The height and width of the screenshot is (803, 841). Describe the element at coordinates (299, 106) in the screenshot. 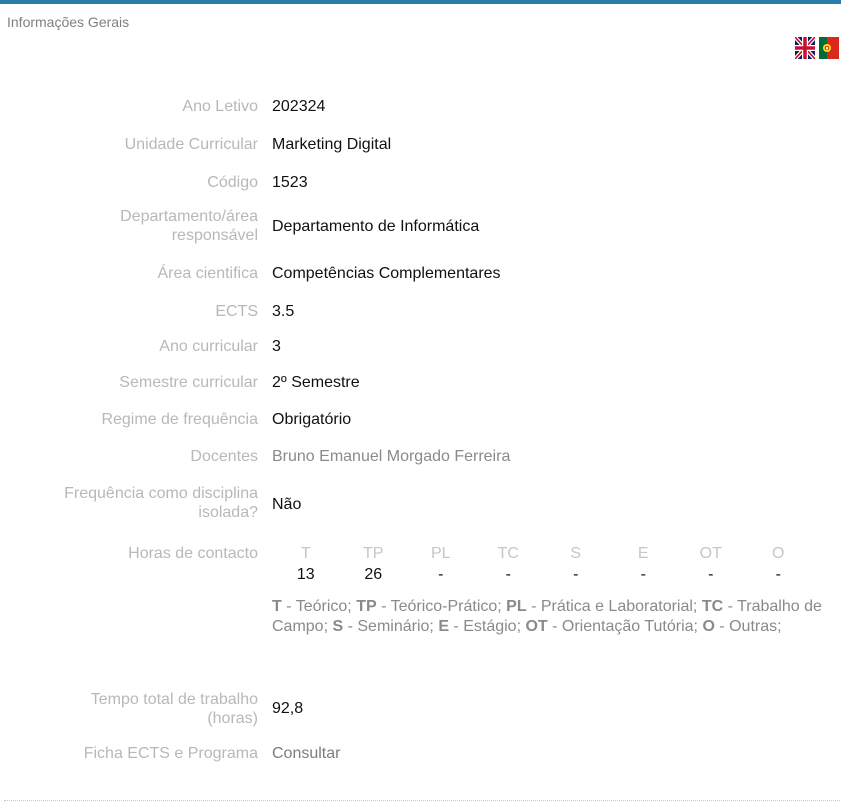

I see `ano-letivo-value: 202324` at that location.